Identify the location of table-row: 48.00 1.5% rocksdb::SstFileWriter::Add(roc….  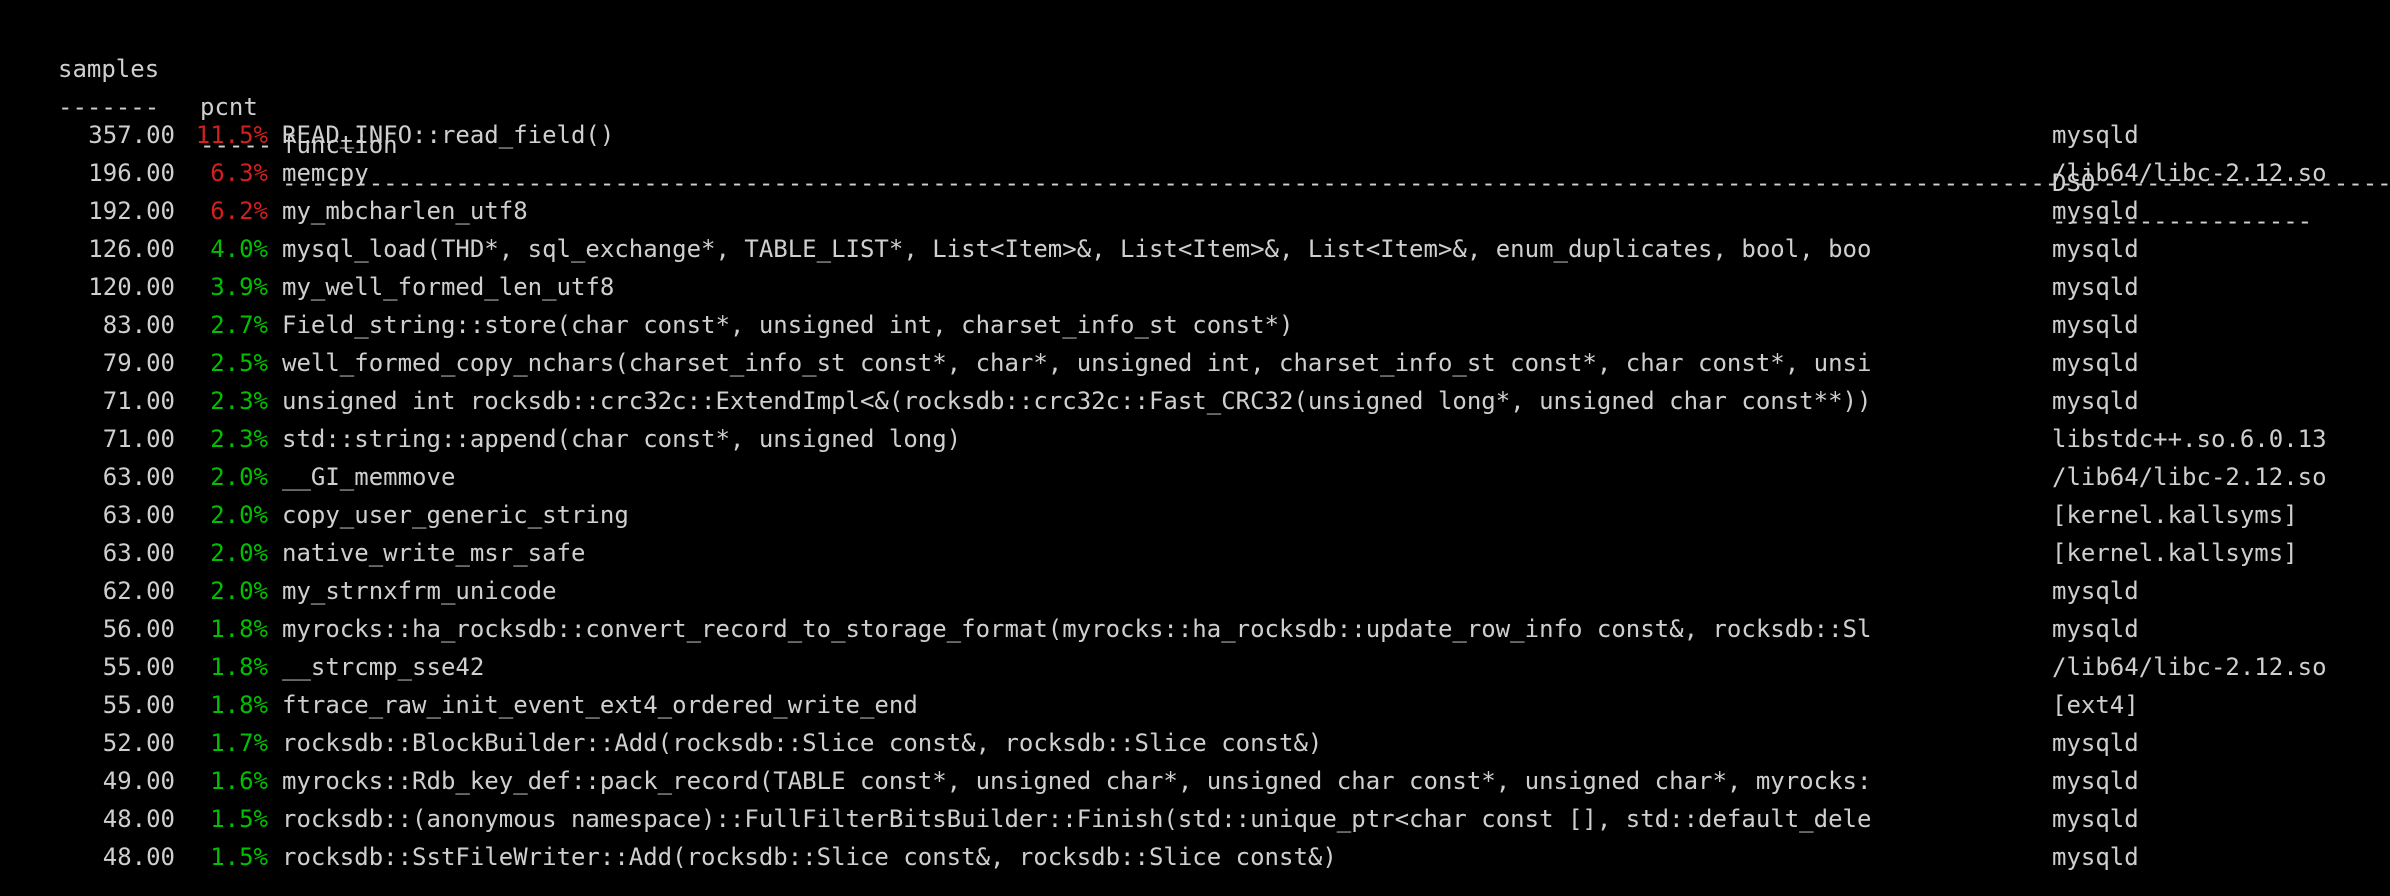
(1195, 857).